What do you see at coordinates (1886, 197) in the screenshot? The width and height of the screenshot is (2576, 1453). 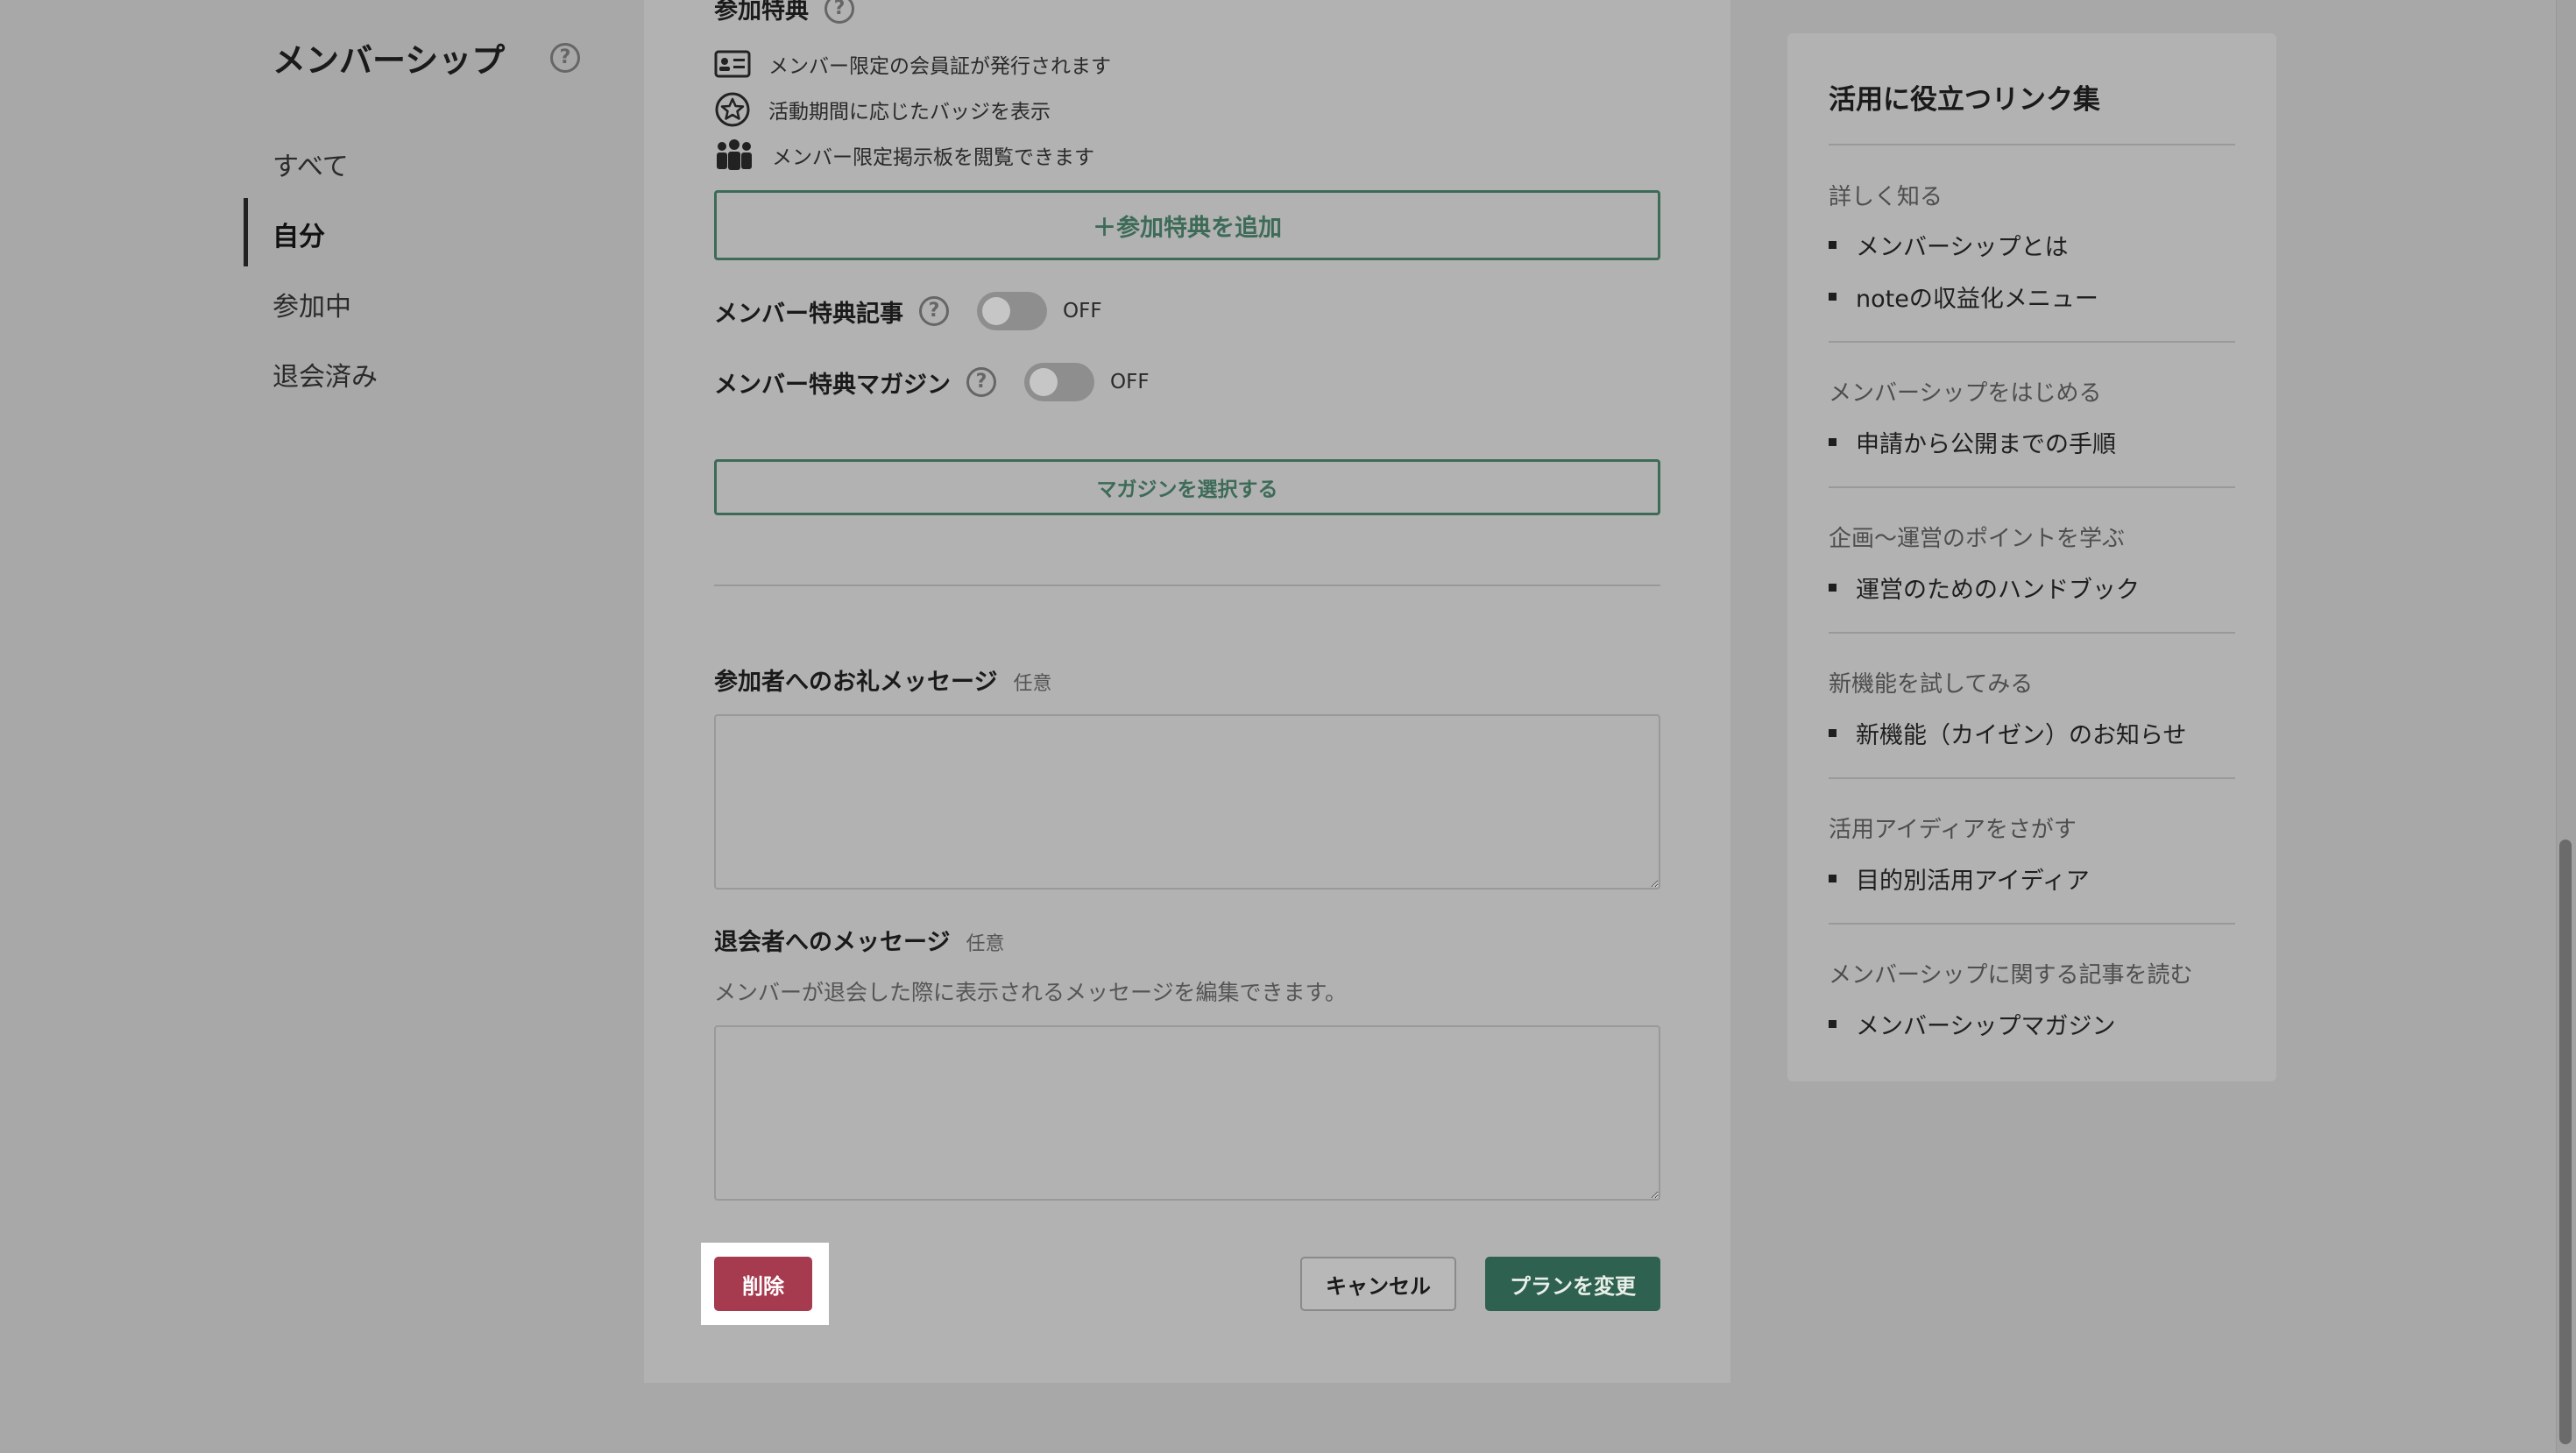 I see `links-category: 詳しく知る` at bounding box center [1886, 197].